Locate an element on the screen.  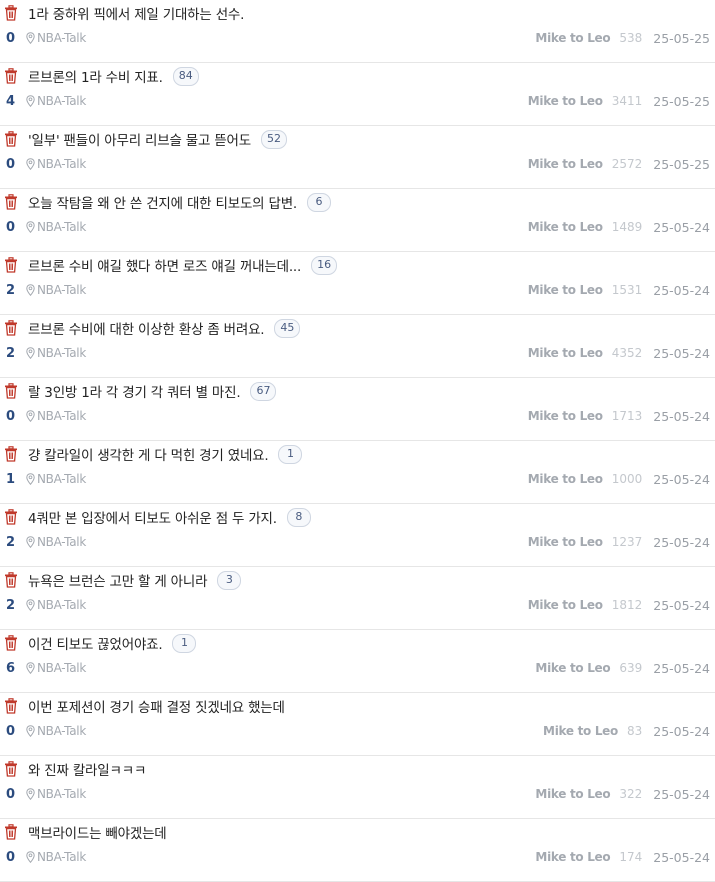
post-number: 0 is located at coordinates (14, 227).